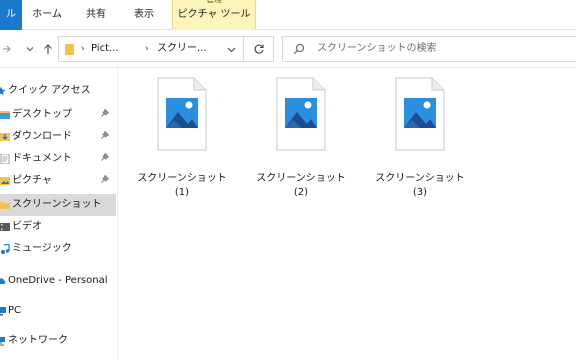 Image resolution: width=576 pixels, height=360 pixels. What do you see at coordinates (301, 192) in the screenshot?
I see `file-name-index: (2)` at bounding box center [301, 192].